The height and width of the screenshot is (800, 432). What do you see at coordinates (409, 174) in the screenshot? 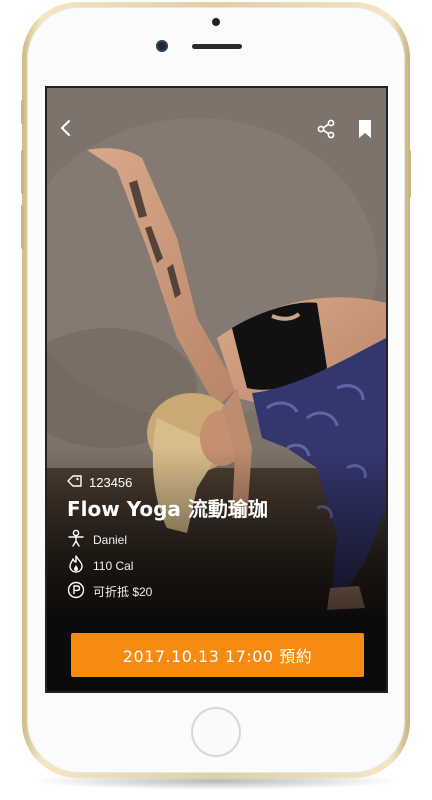
I see `power-button` at bounding box center [409, 174].